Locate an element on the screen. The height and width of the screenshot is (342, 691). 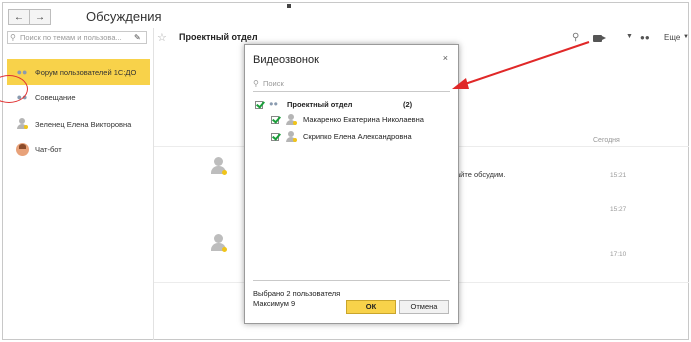
bot-avatar-icon is located at coordinates (22, 149).